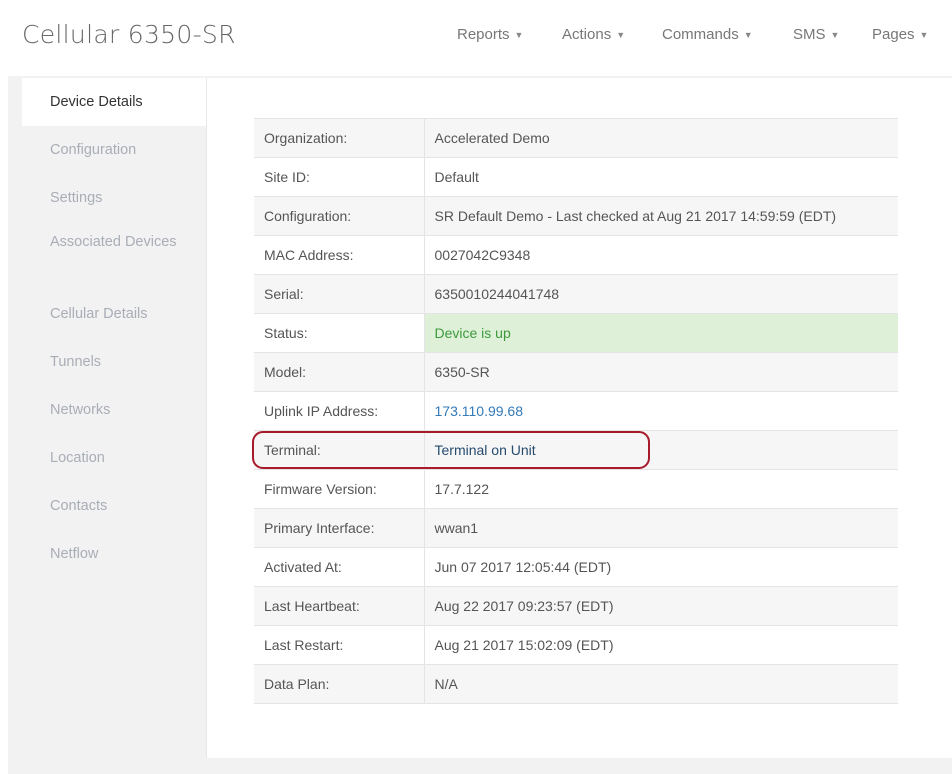 This screenshot has width=952, height=774. What do you see at coordinates (114, 410) in the screenshot?
I see `sidebar-item-networks: Networks` at bounding box center [114, 410].